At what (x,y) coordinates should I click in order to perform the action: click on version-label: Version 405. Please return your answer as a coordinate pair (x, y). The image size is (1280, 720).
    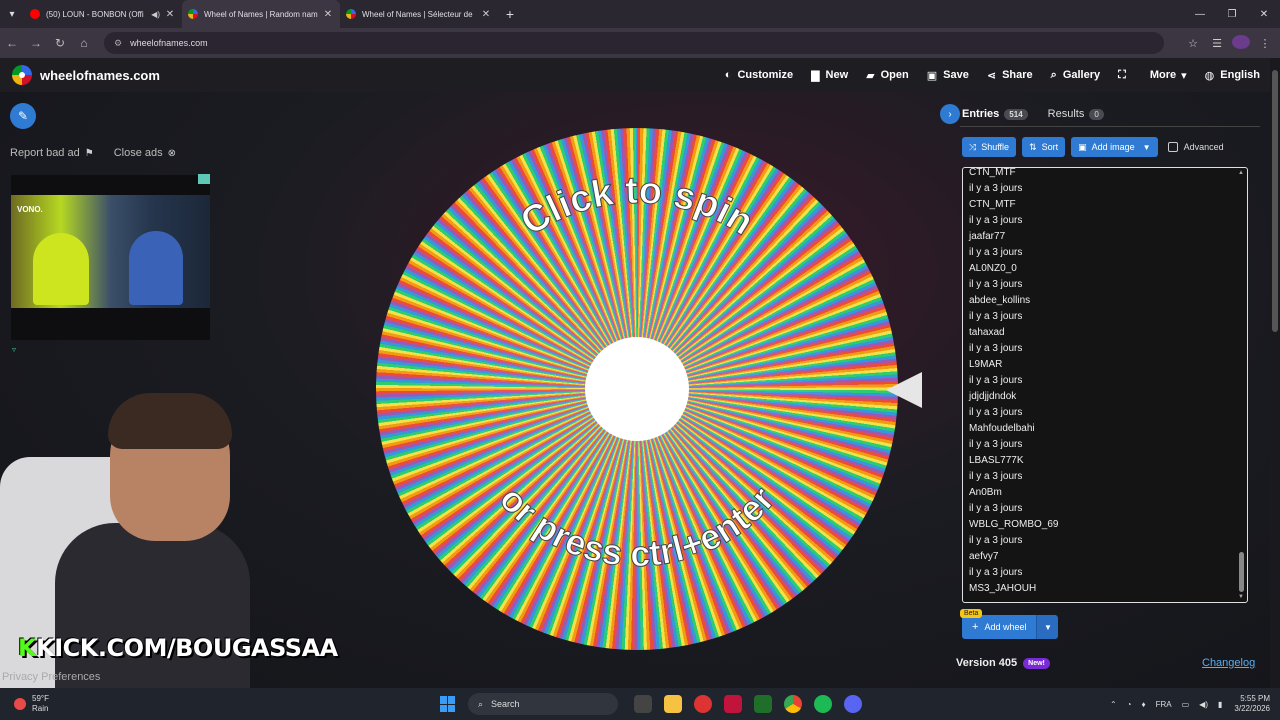
    Looking at the image, I should click on (987, 663).